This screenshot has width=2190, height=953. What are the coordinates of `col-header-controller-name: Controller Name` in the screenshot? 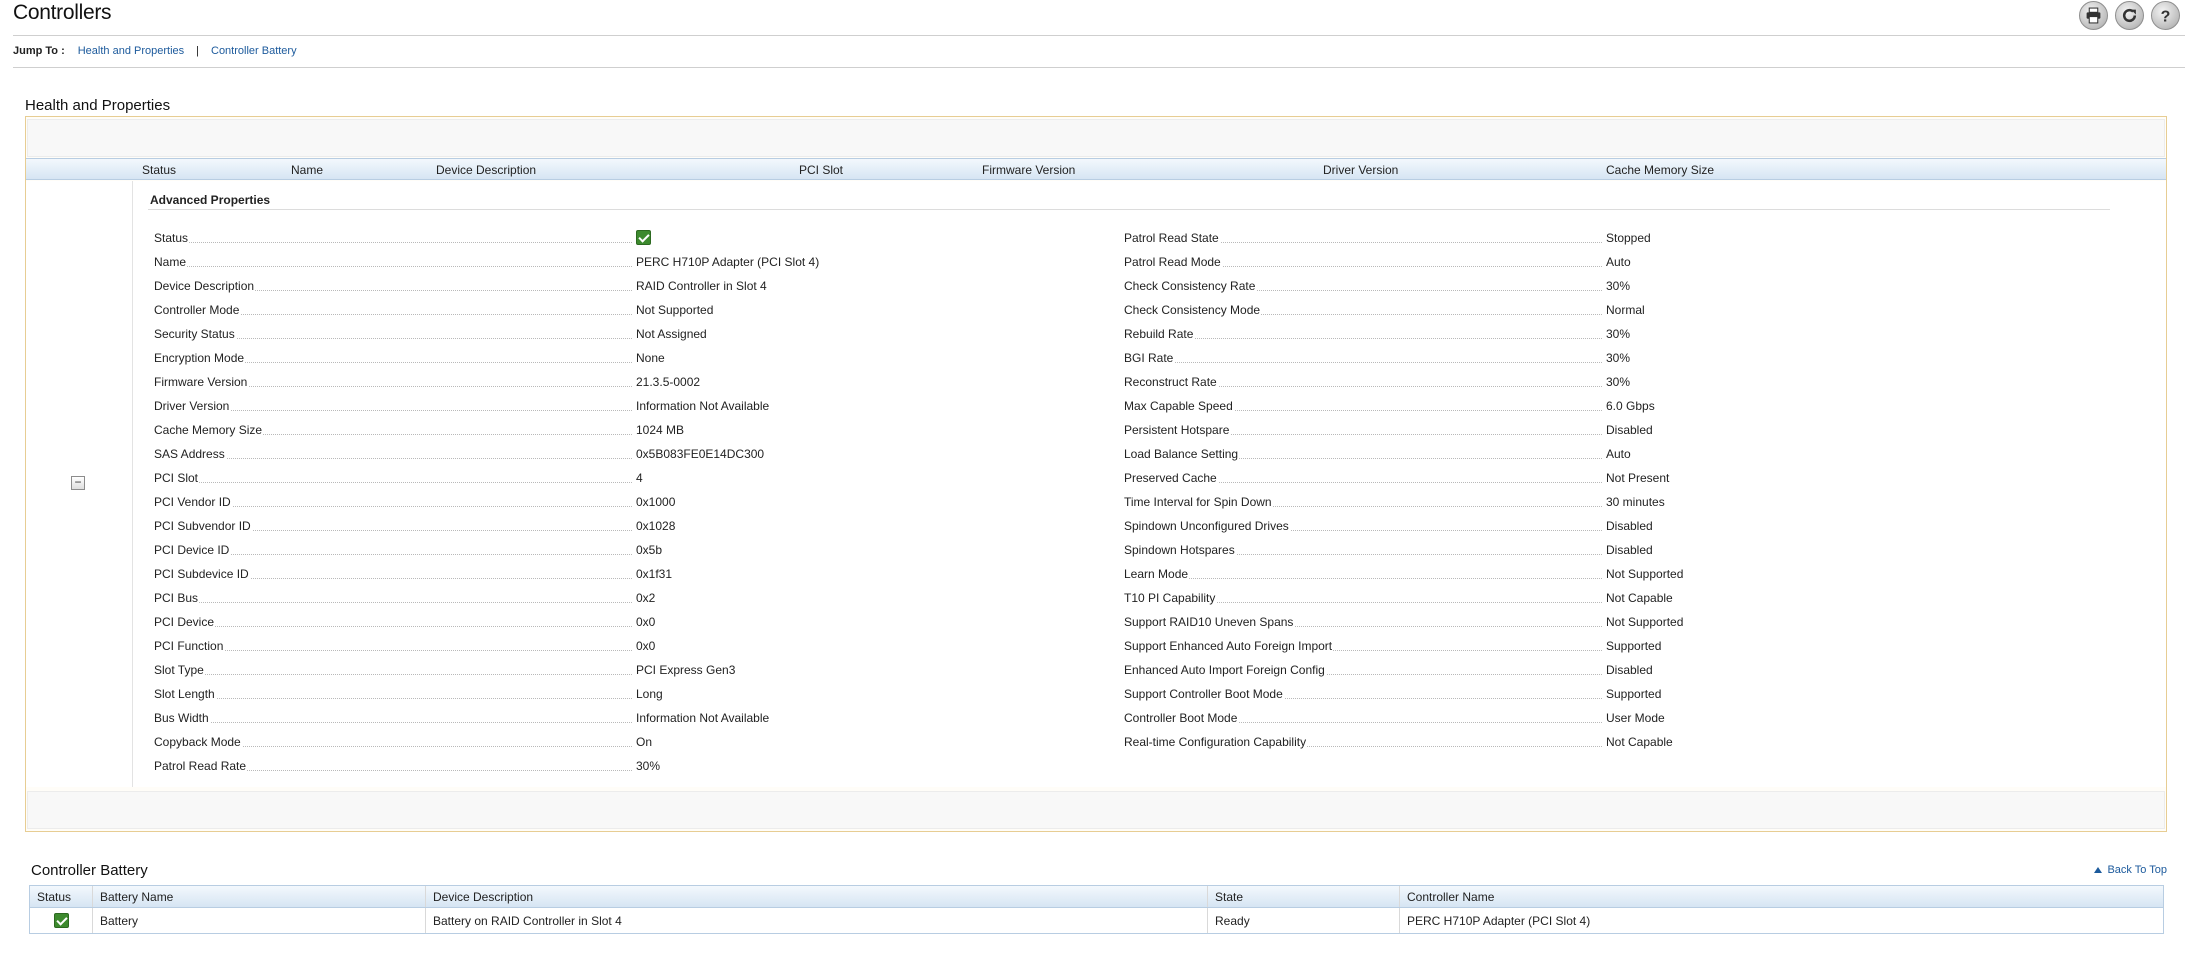 It's located at (1781, 896).